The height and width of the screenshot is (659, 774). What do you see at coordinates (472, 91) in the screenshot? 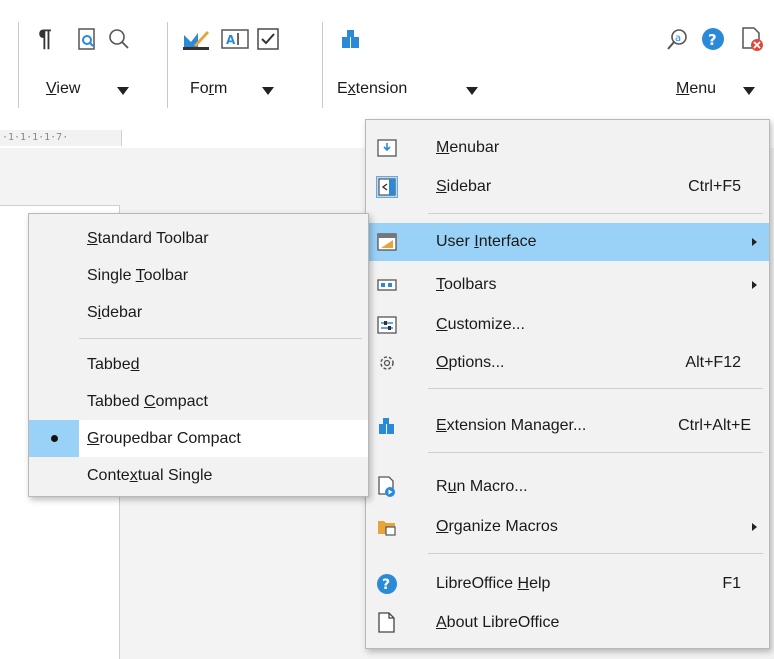
I see `extension-dropdown-arrow` at bounding box center [472, 91].